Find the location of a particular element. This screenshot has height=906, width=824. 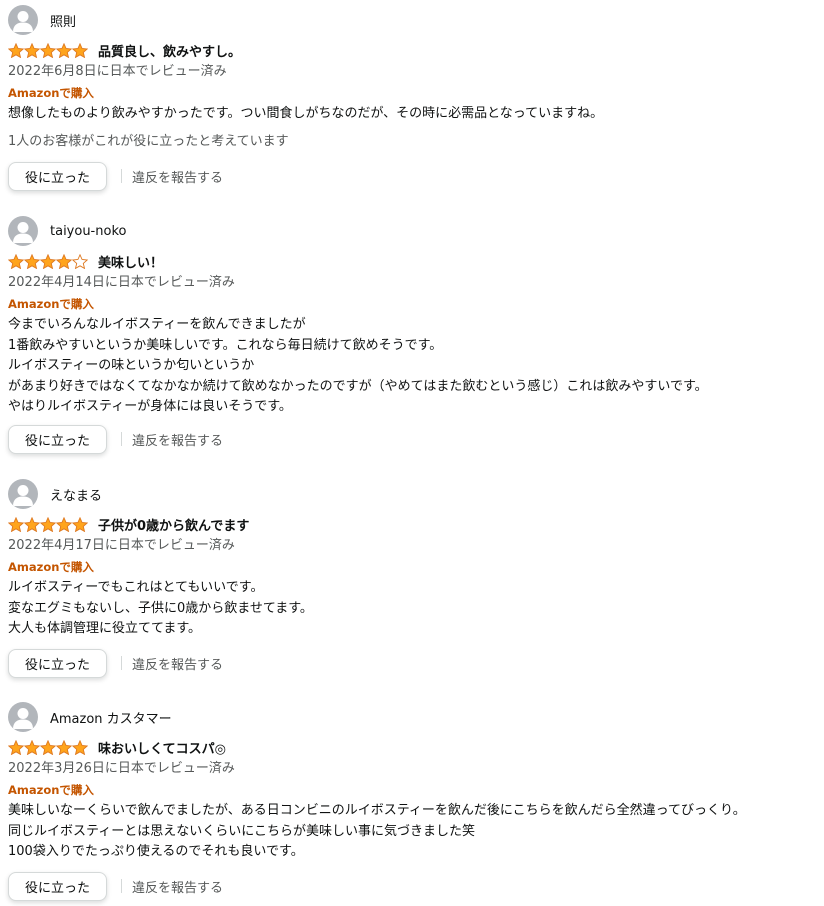

review-body-line: ルイボスティーでもこれはとてもいいです。 is located at coordinates (136, 587).